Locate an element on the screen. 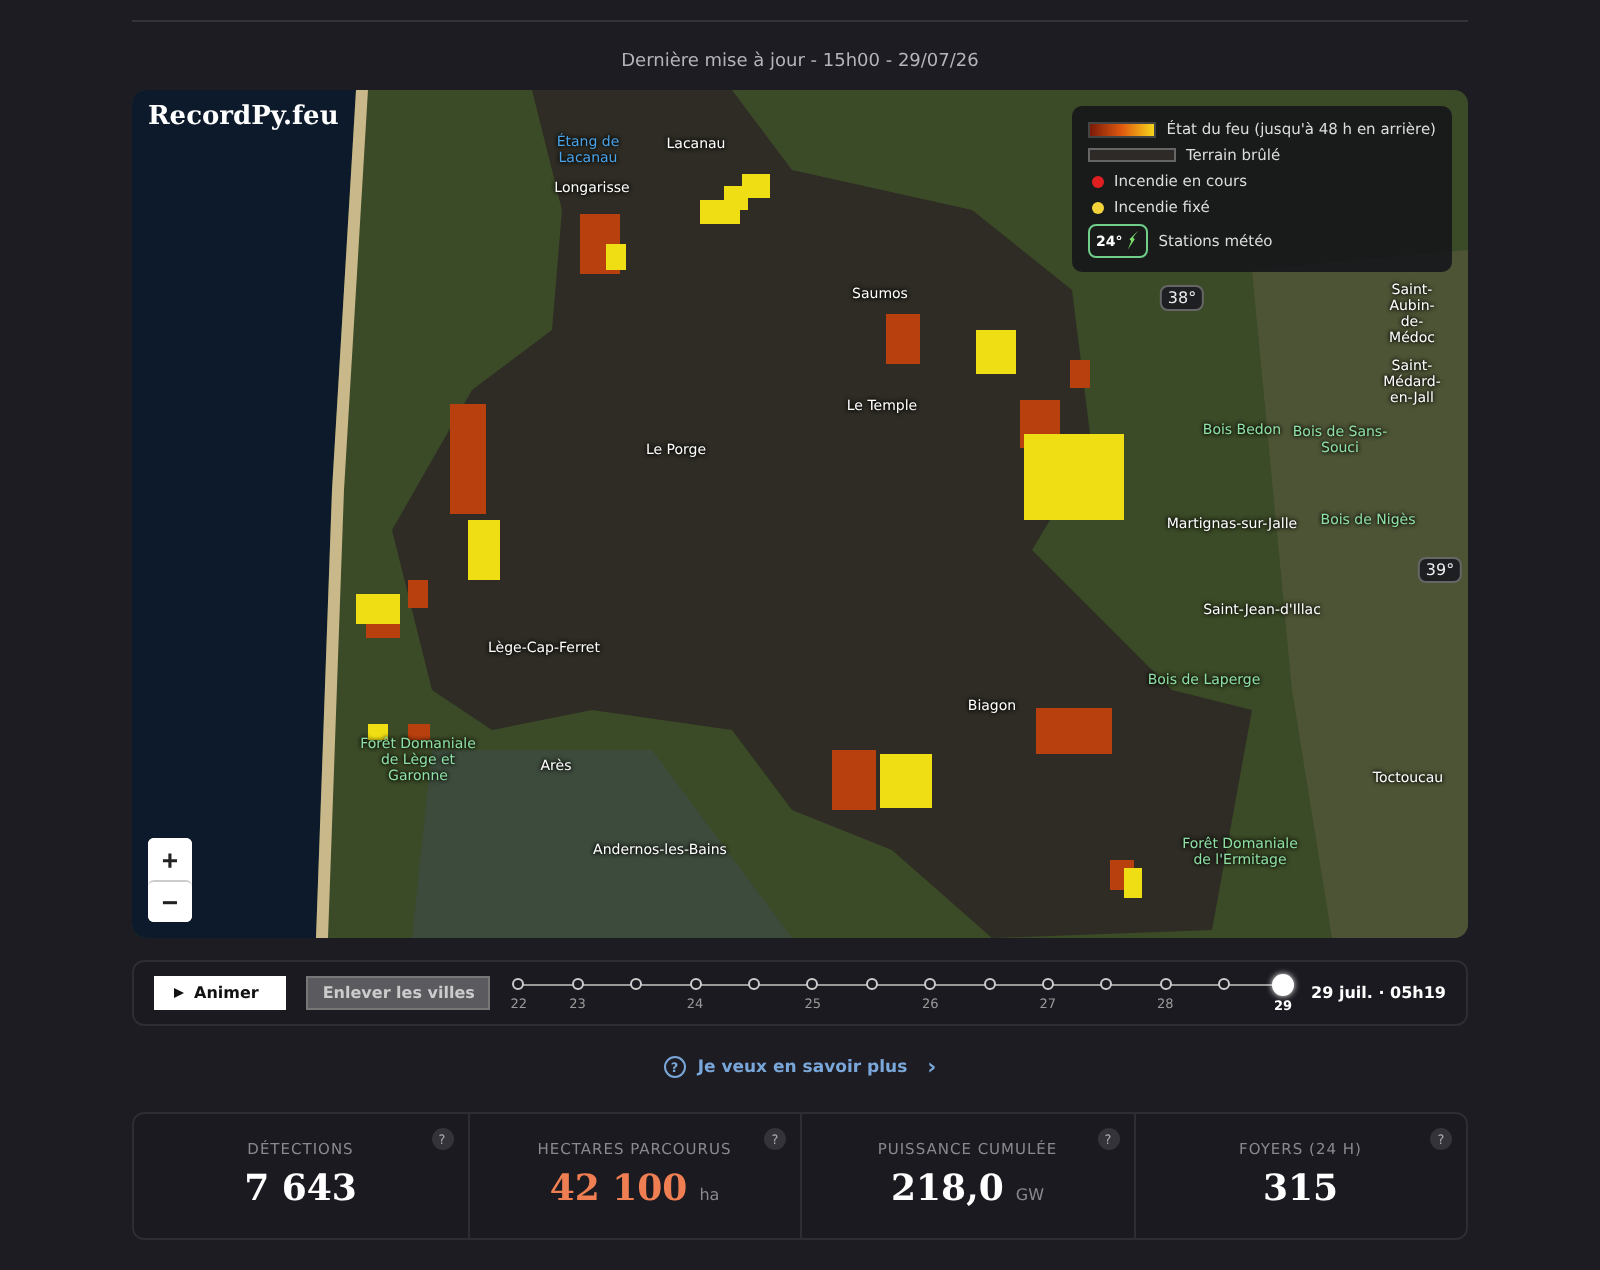 This screenshot has width=1600, height=1270. stat-value: 42 100 is located at coordinates (618, 1189).